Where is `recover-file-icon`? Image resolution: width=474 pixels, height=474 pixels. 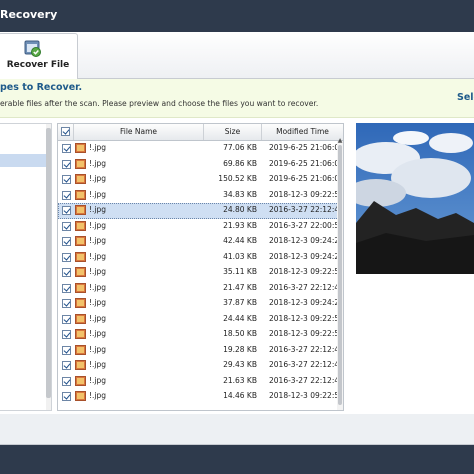 recover-file-icon is located at coordinates (33, 48).